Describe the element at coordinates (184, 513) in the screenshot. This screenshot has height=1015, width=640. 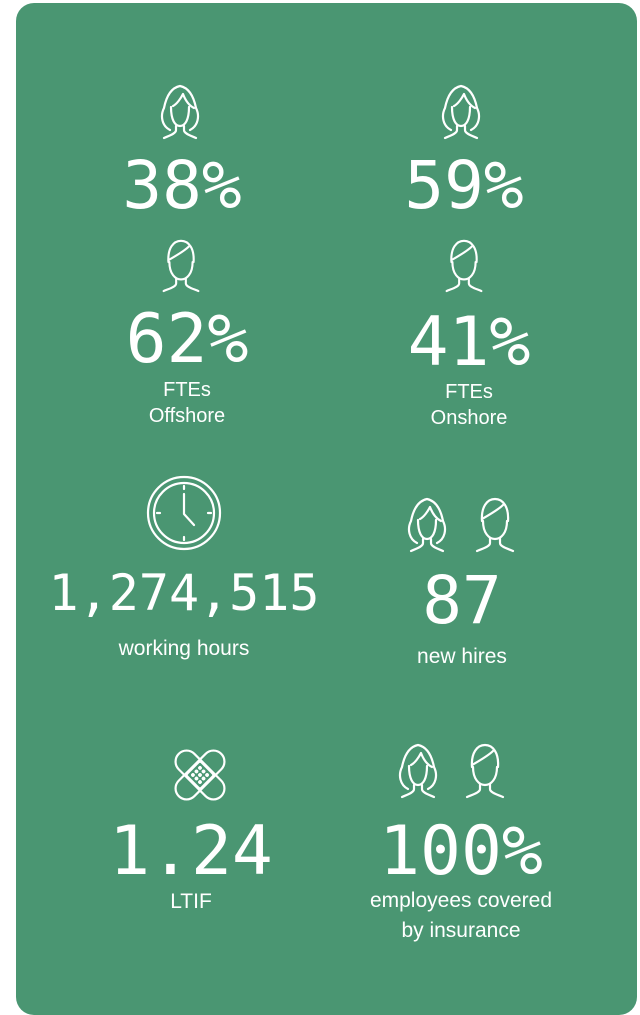
I see `clock-icon` at that location.